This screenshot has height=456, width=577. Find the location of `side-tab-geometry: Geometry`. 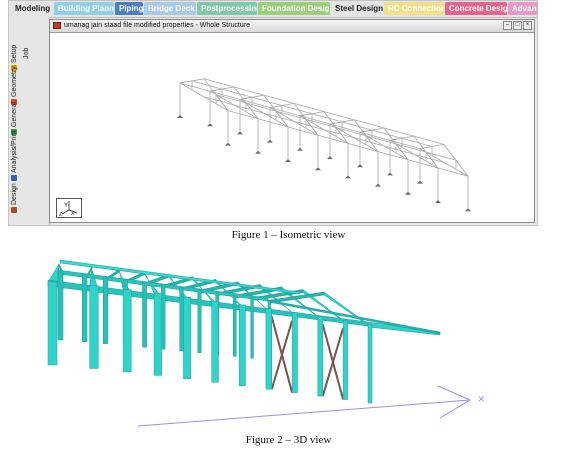

side-tab-geometry: Geometry is located at coordinates (14, 85).